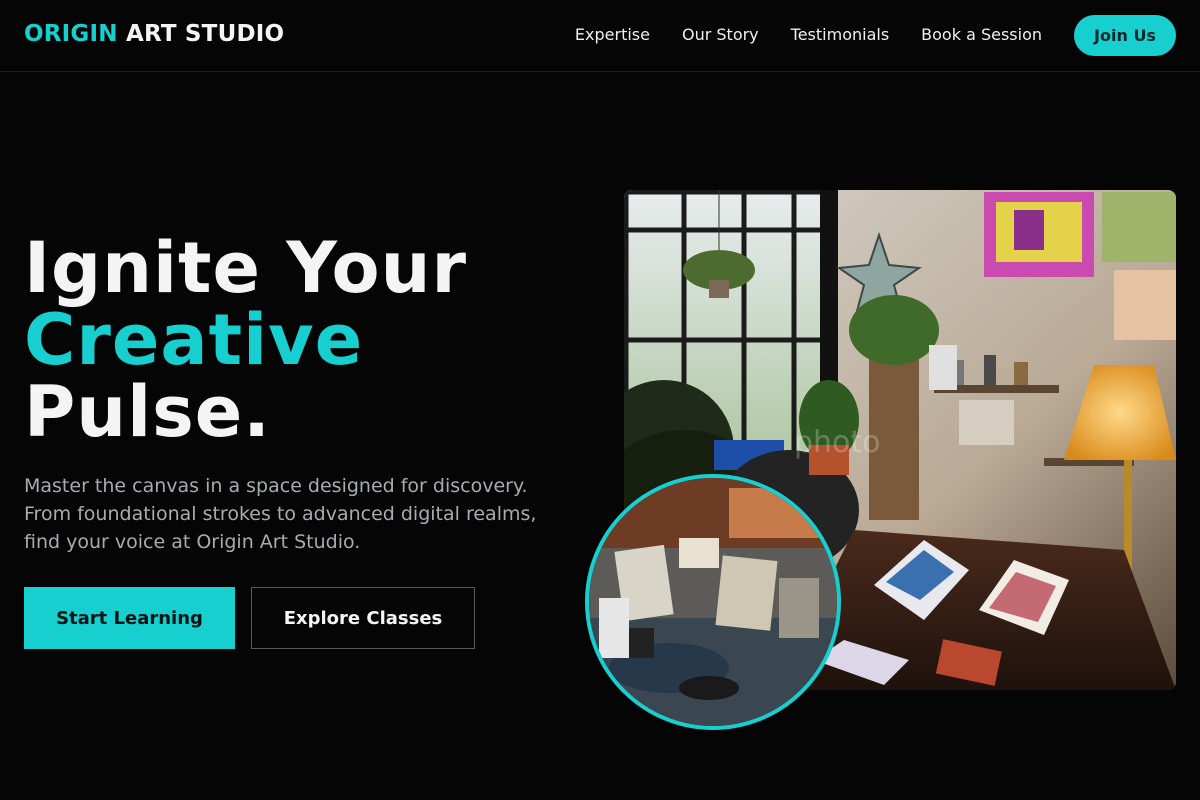 The width and height of the screenshot is (1200, 800). I want to click on join-us-button: Join Us, so click(1125, 35).